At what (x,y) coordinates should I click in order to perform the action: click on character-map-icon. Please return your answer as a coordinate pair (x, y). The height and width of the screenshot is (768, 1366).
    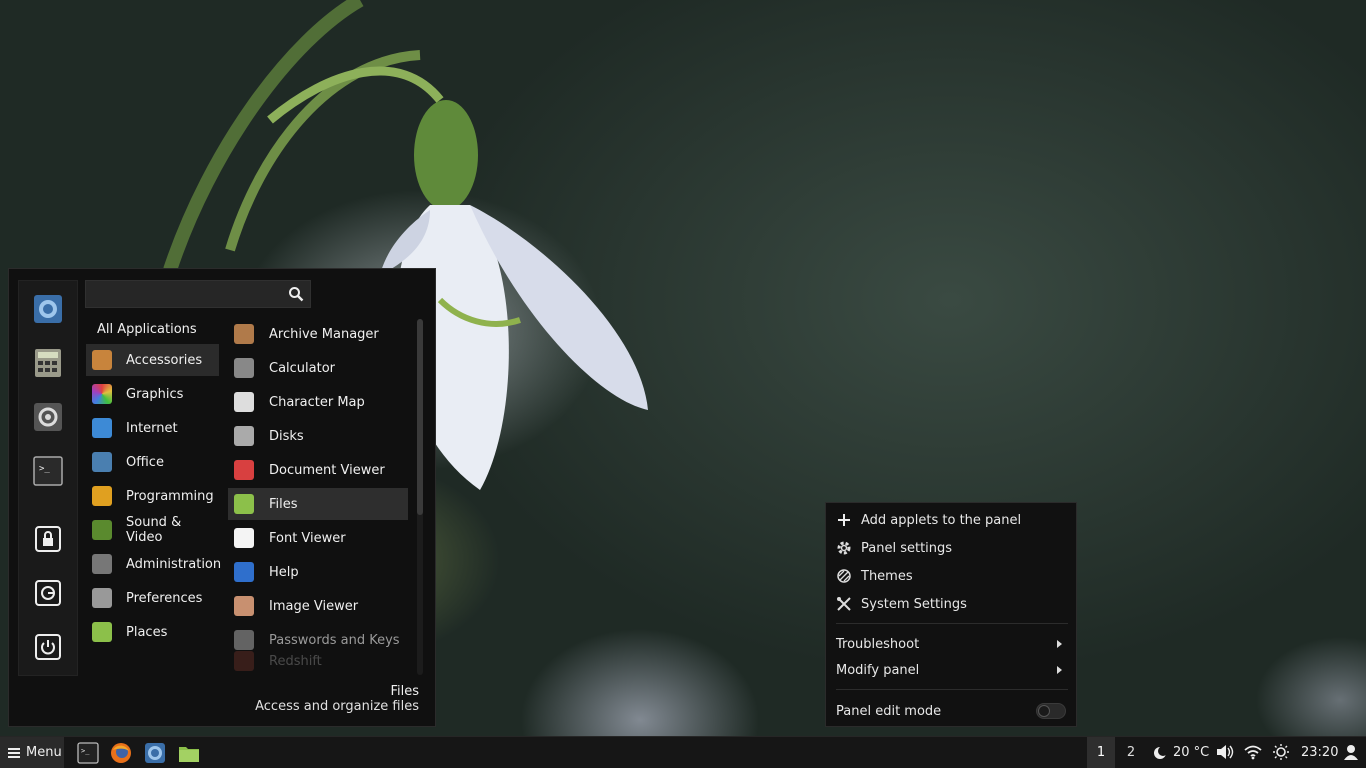
    Looking at the image, I should click on (244, 402).